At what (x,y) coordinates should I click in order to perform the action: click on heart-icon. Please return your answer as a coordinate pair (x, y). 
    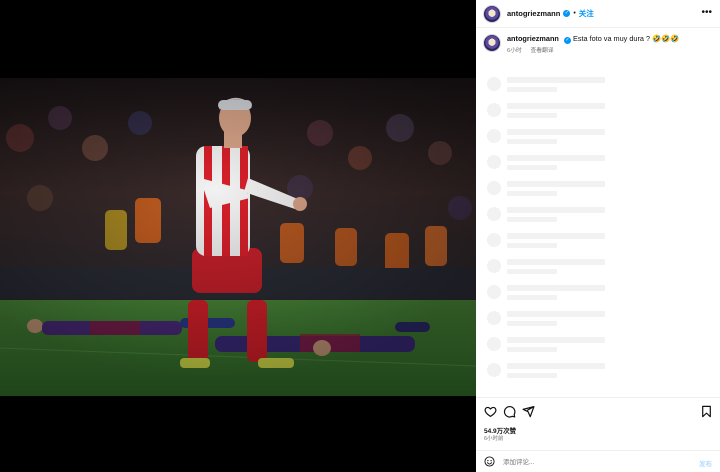
    Looking at the image, I should click on (490, 411).